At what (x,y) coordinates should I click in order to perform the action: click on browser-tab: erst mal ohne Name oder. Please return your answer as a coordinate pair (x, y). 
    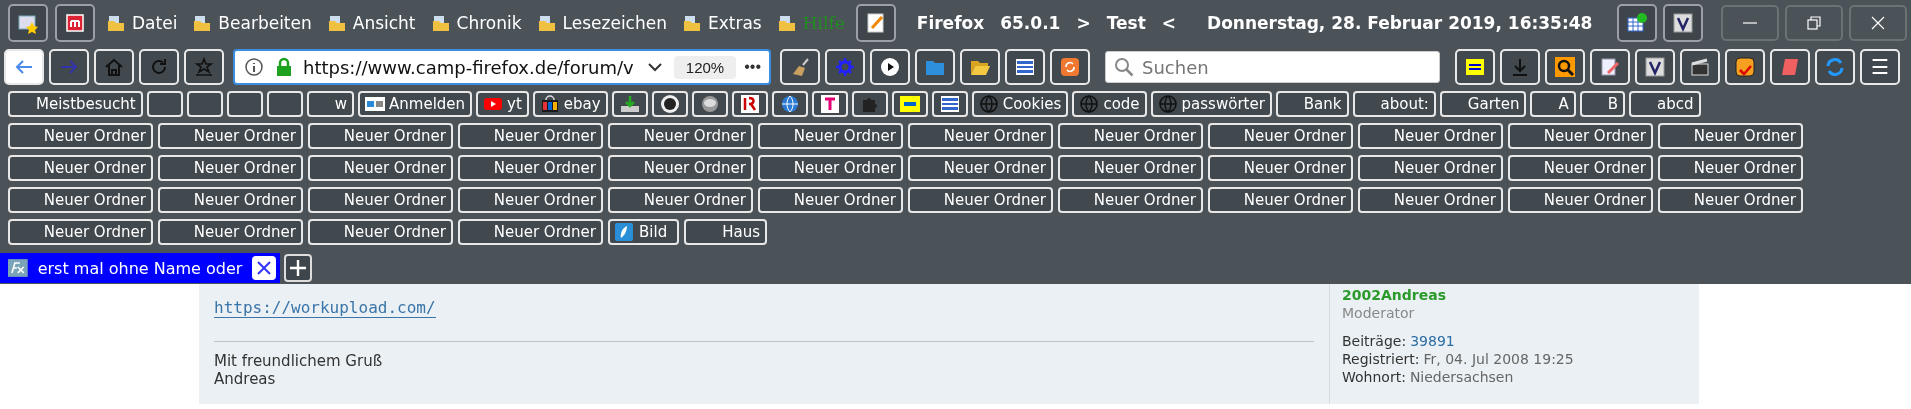
    Looking at the image, I should click on (140, 268).